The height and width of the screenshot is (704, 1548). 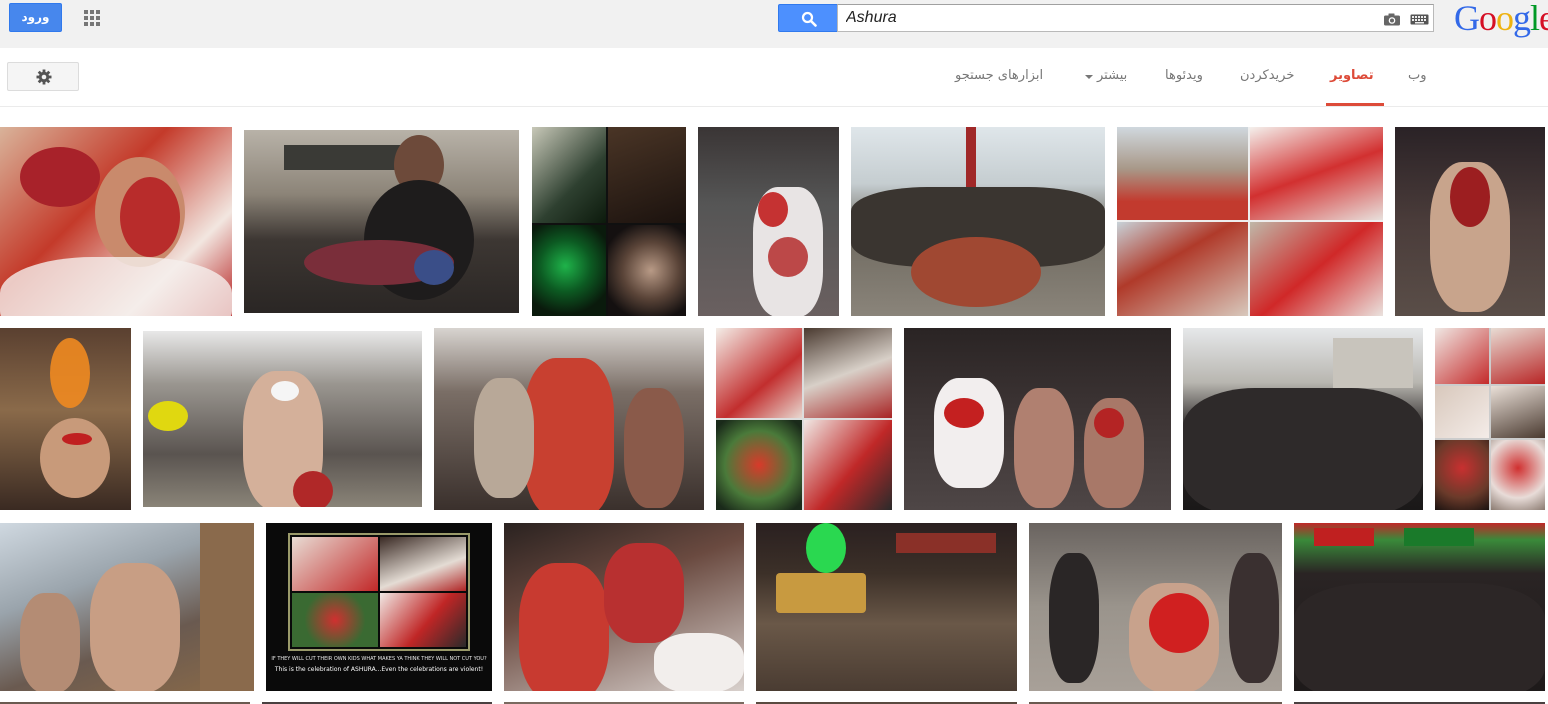 What do you see at coordinates (1522, 19) in the screenshot?
I see `logo-letter: g` at bounding box center [1522, 19].